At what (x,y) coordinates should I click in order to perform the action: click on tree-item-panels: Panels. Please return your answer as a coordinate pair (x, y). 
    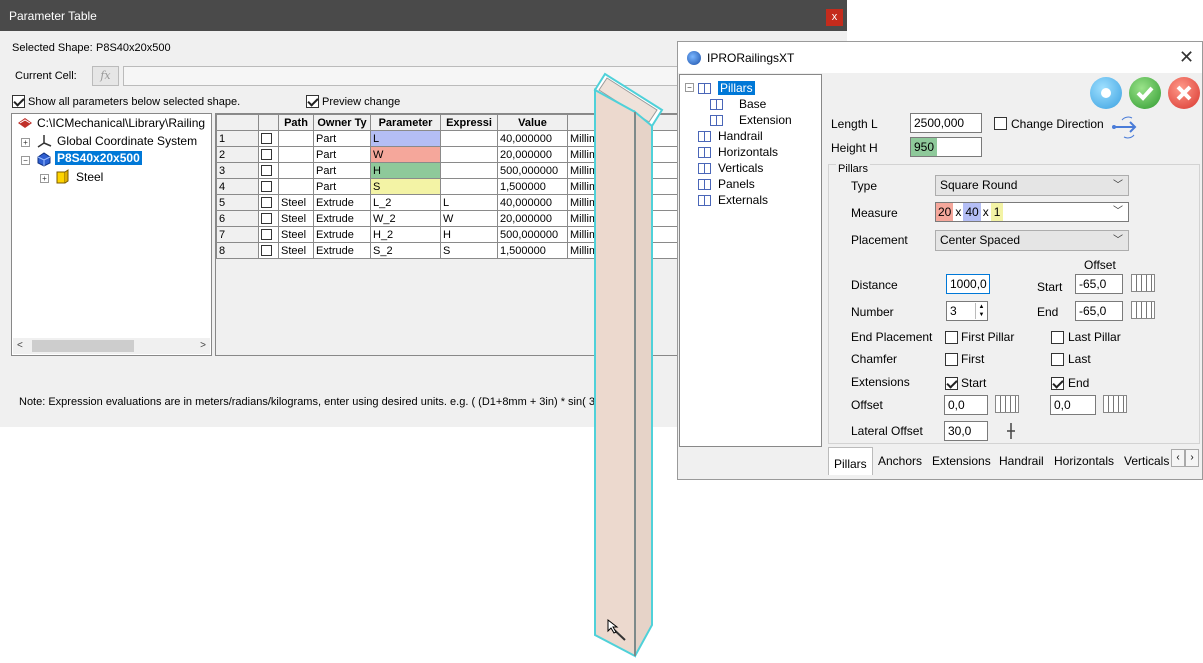
    Looking at the image, I should click on (736, 184).